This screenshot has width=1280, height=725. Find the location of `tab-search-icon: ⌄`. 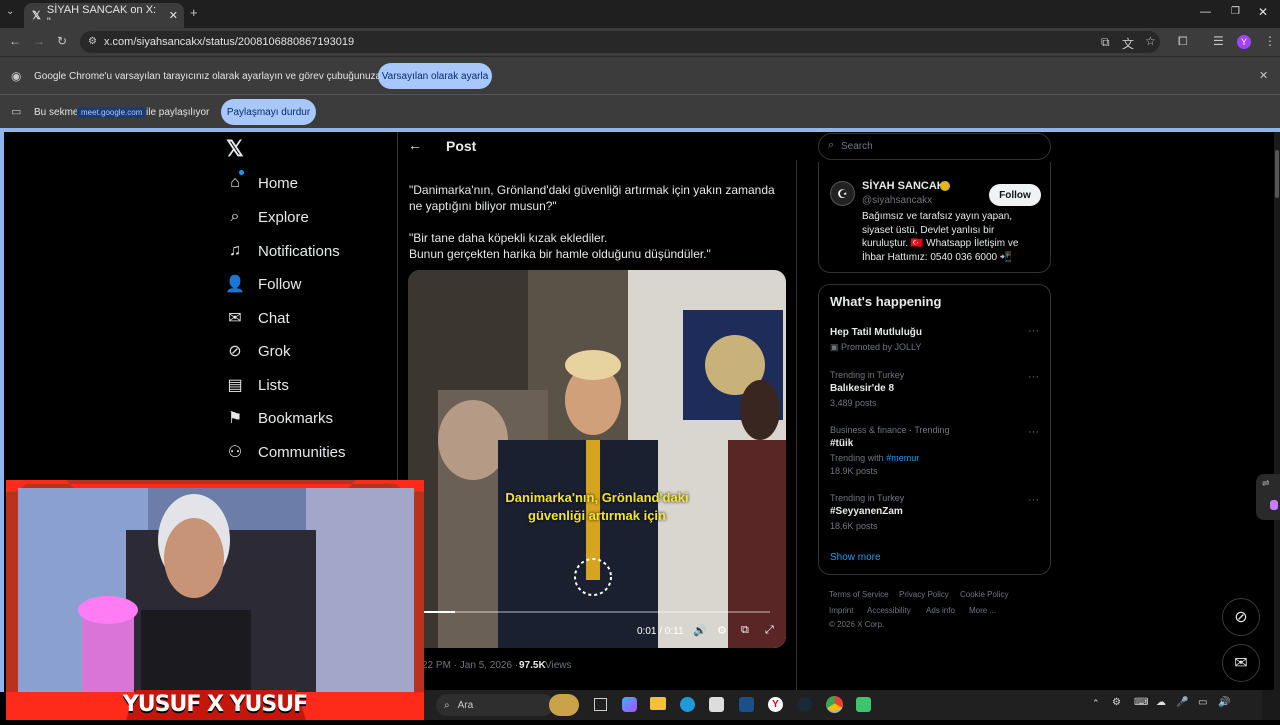

tab-search-icon: ⌄ is located at coordinates (10, 11).